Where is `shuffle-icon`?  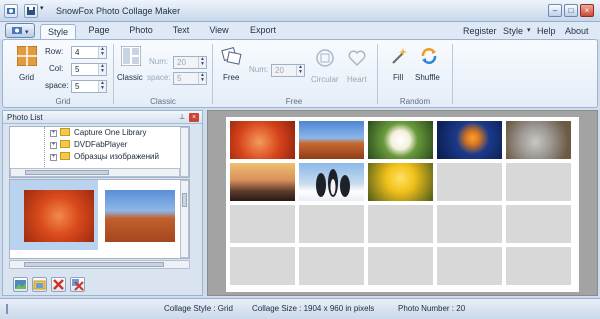 shuffle-icon is located at coordinates (429, 57).